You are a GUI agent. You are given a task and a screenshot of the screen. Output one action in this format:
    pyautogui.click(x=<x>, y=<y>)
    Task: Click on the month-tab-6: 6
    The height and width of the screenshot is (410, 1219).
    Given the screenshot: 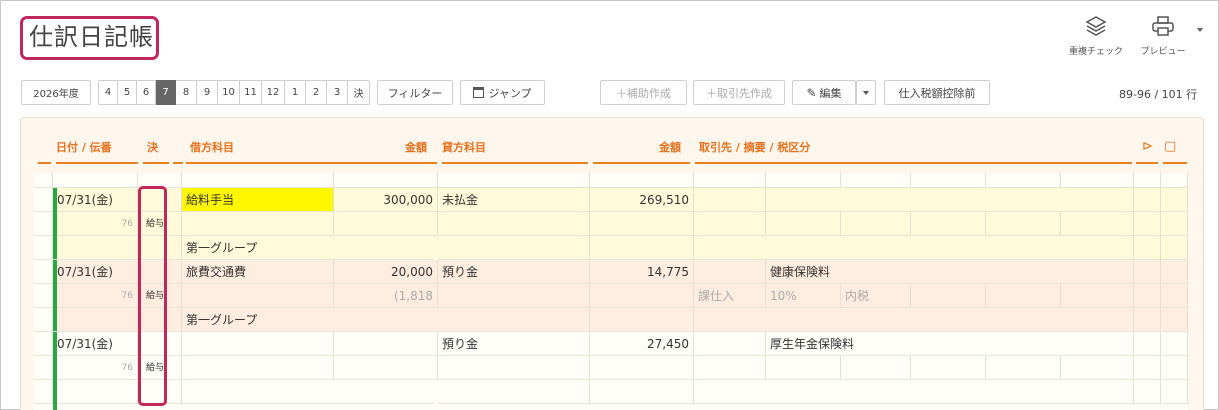 What is the action you would take?
    pyautogui.click(x=146, y=92)
    